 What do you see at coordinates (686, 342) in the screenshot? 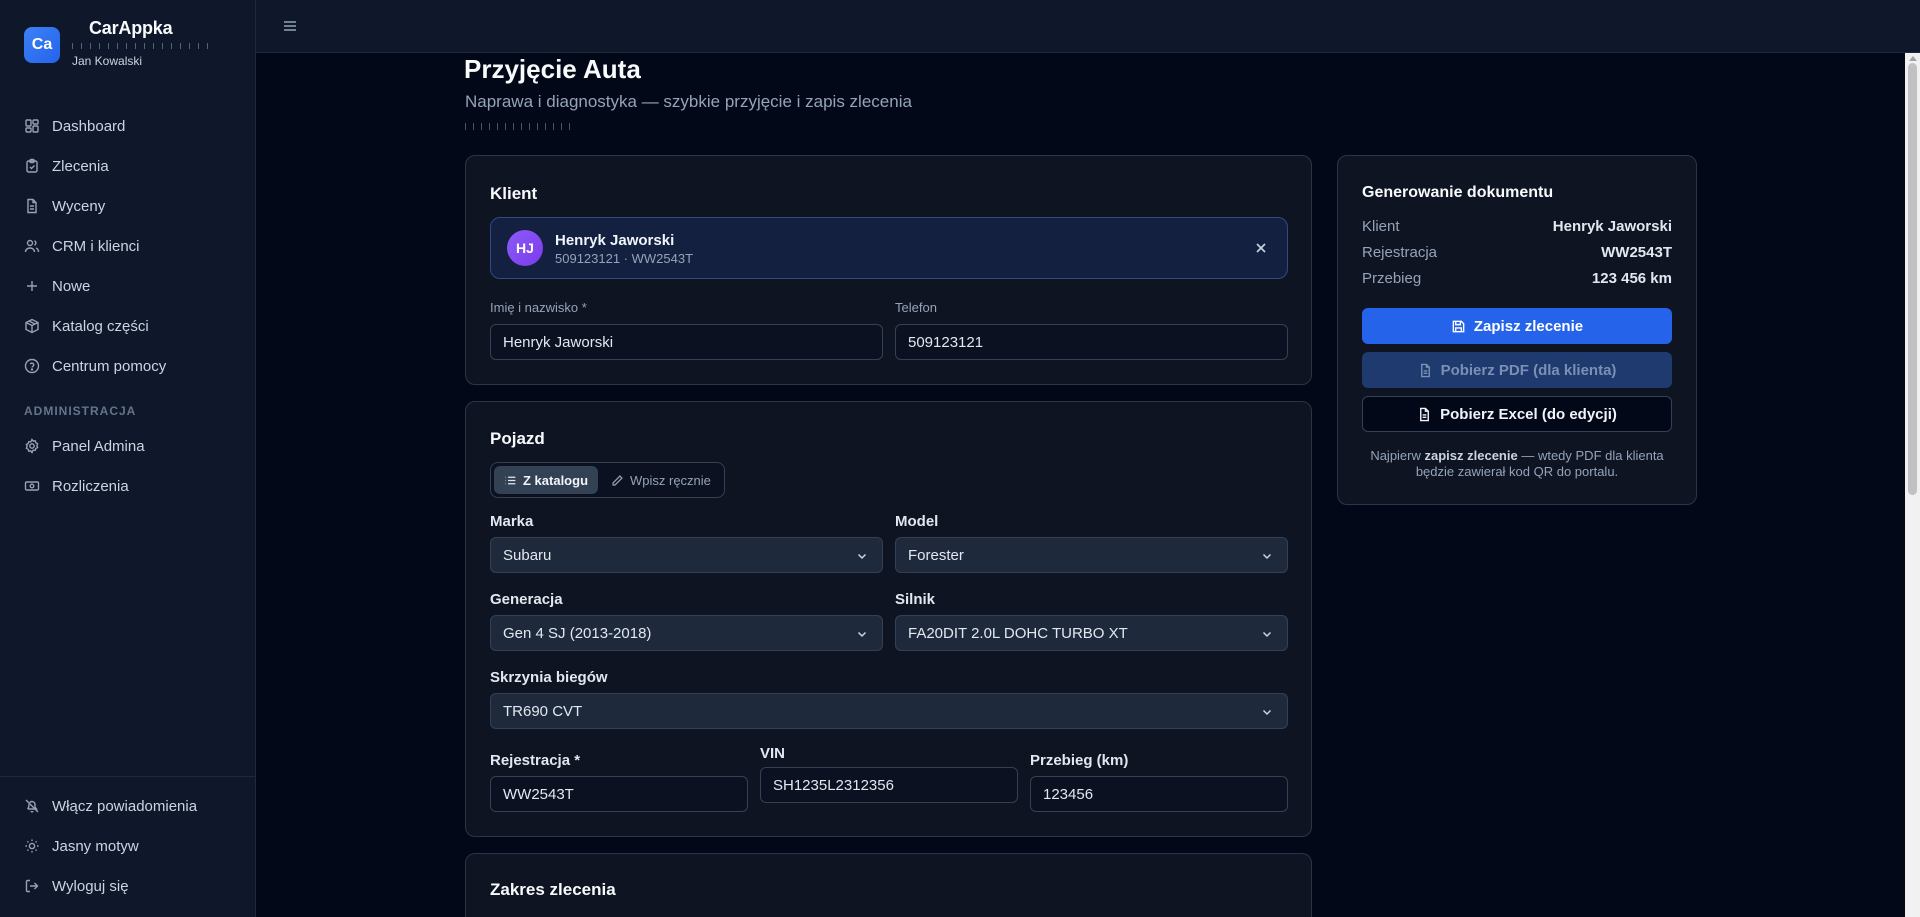
I see `client-name-field: Henryk Jaworski` at bounding box center [686, 342].